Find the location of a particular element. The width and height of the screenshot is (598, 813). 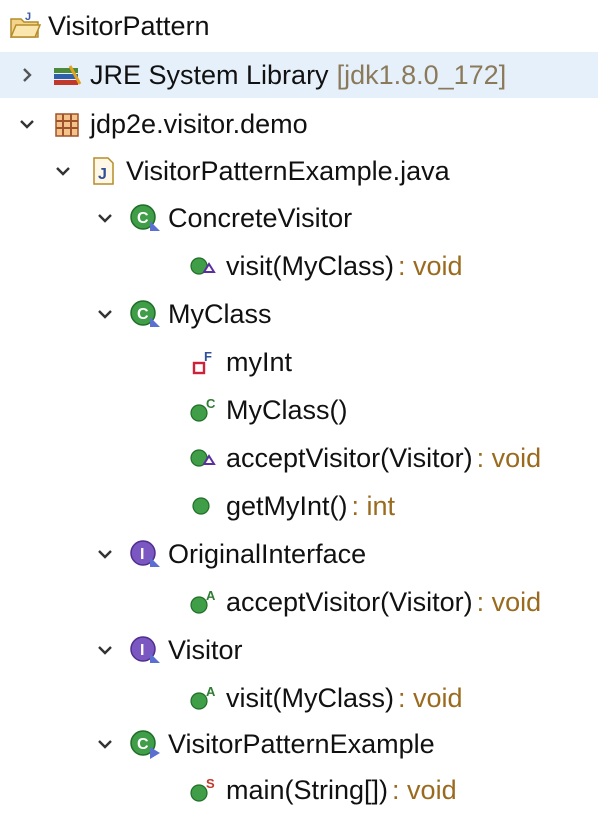

tree-item-constructor: C MyClass() is located at coordinates (299, 410).